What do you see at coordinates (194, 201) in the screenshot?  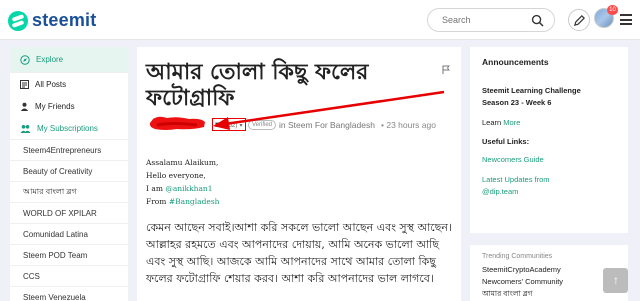 I see `hashtag-link: #Bangladesh` at bounding box center [194, 201].